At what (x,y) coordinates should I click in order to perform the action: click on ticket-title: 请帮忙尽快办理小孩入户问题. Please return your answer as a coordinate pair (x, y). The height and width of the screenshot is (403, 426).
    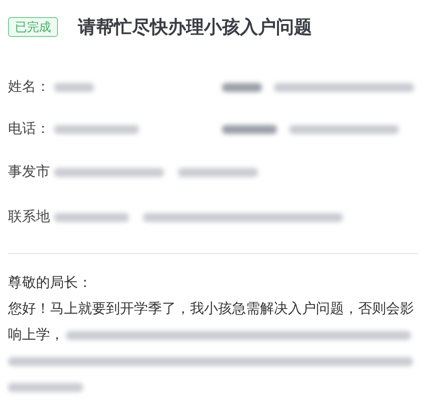
    Looking at the image, I should click on (195, 27).